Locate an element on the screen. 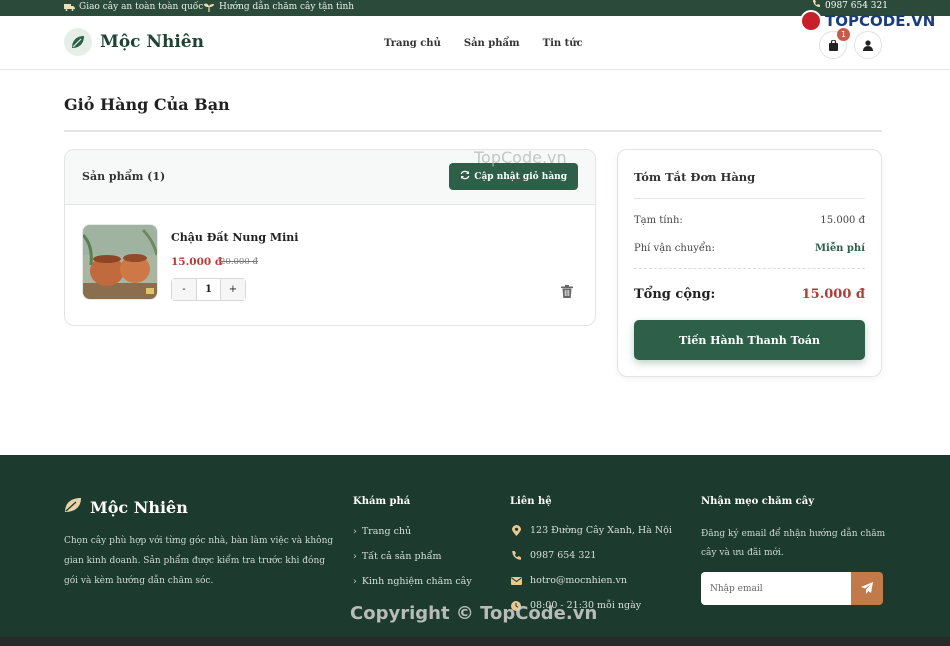 The height and width of the screenshot is (646, 950). envelope-icon is located at coordinates (516, 580).